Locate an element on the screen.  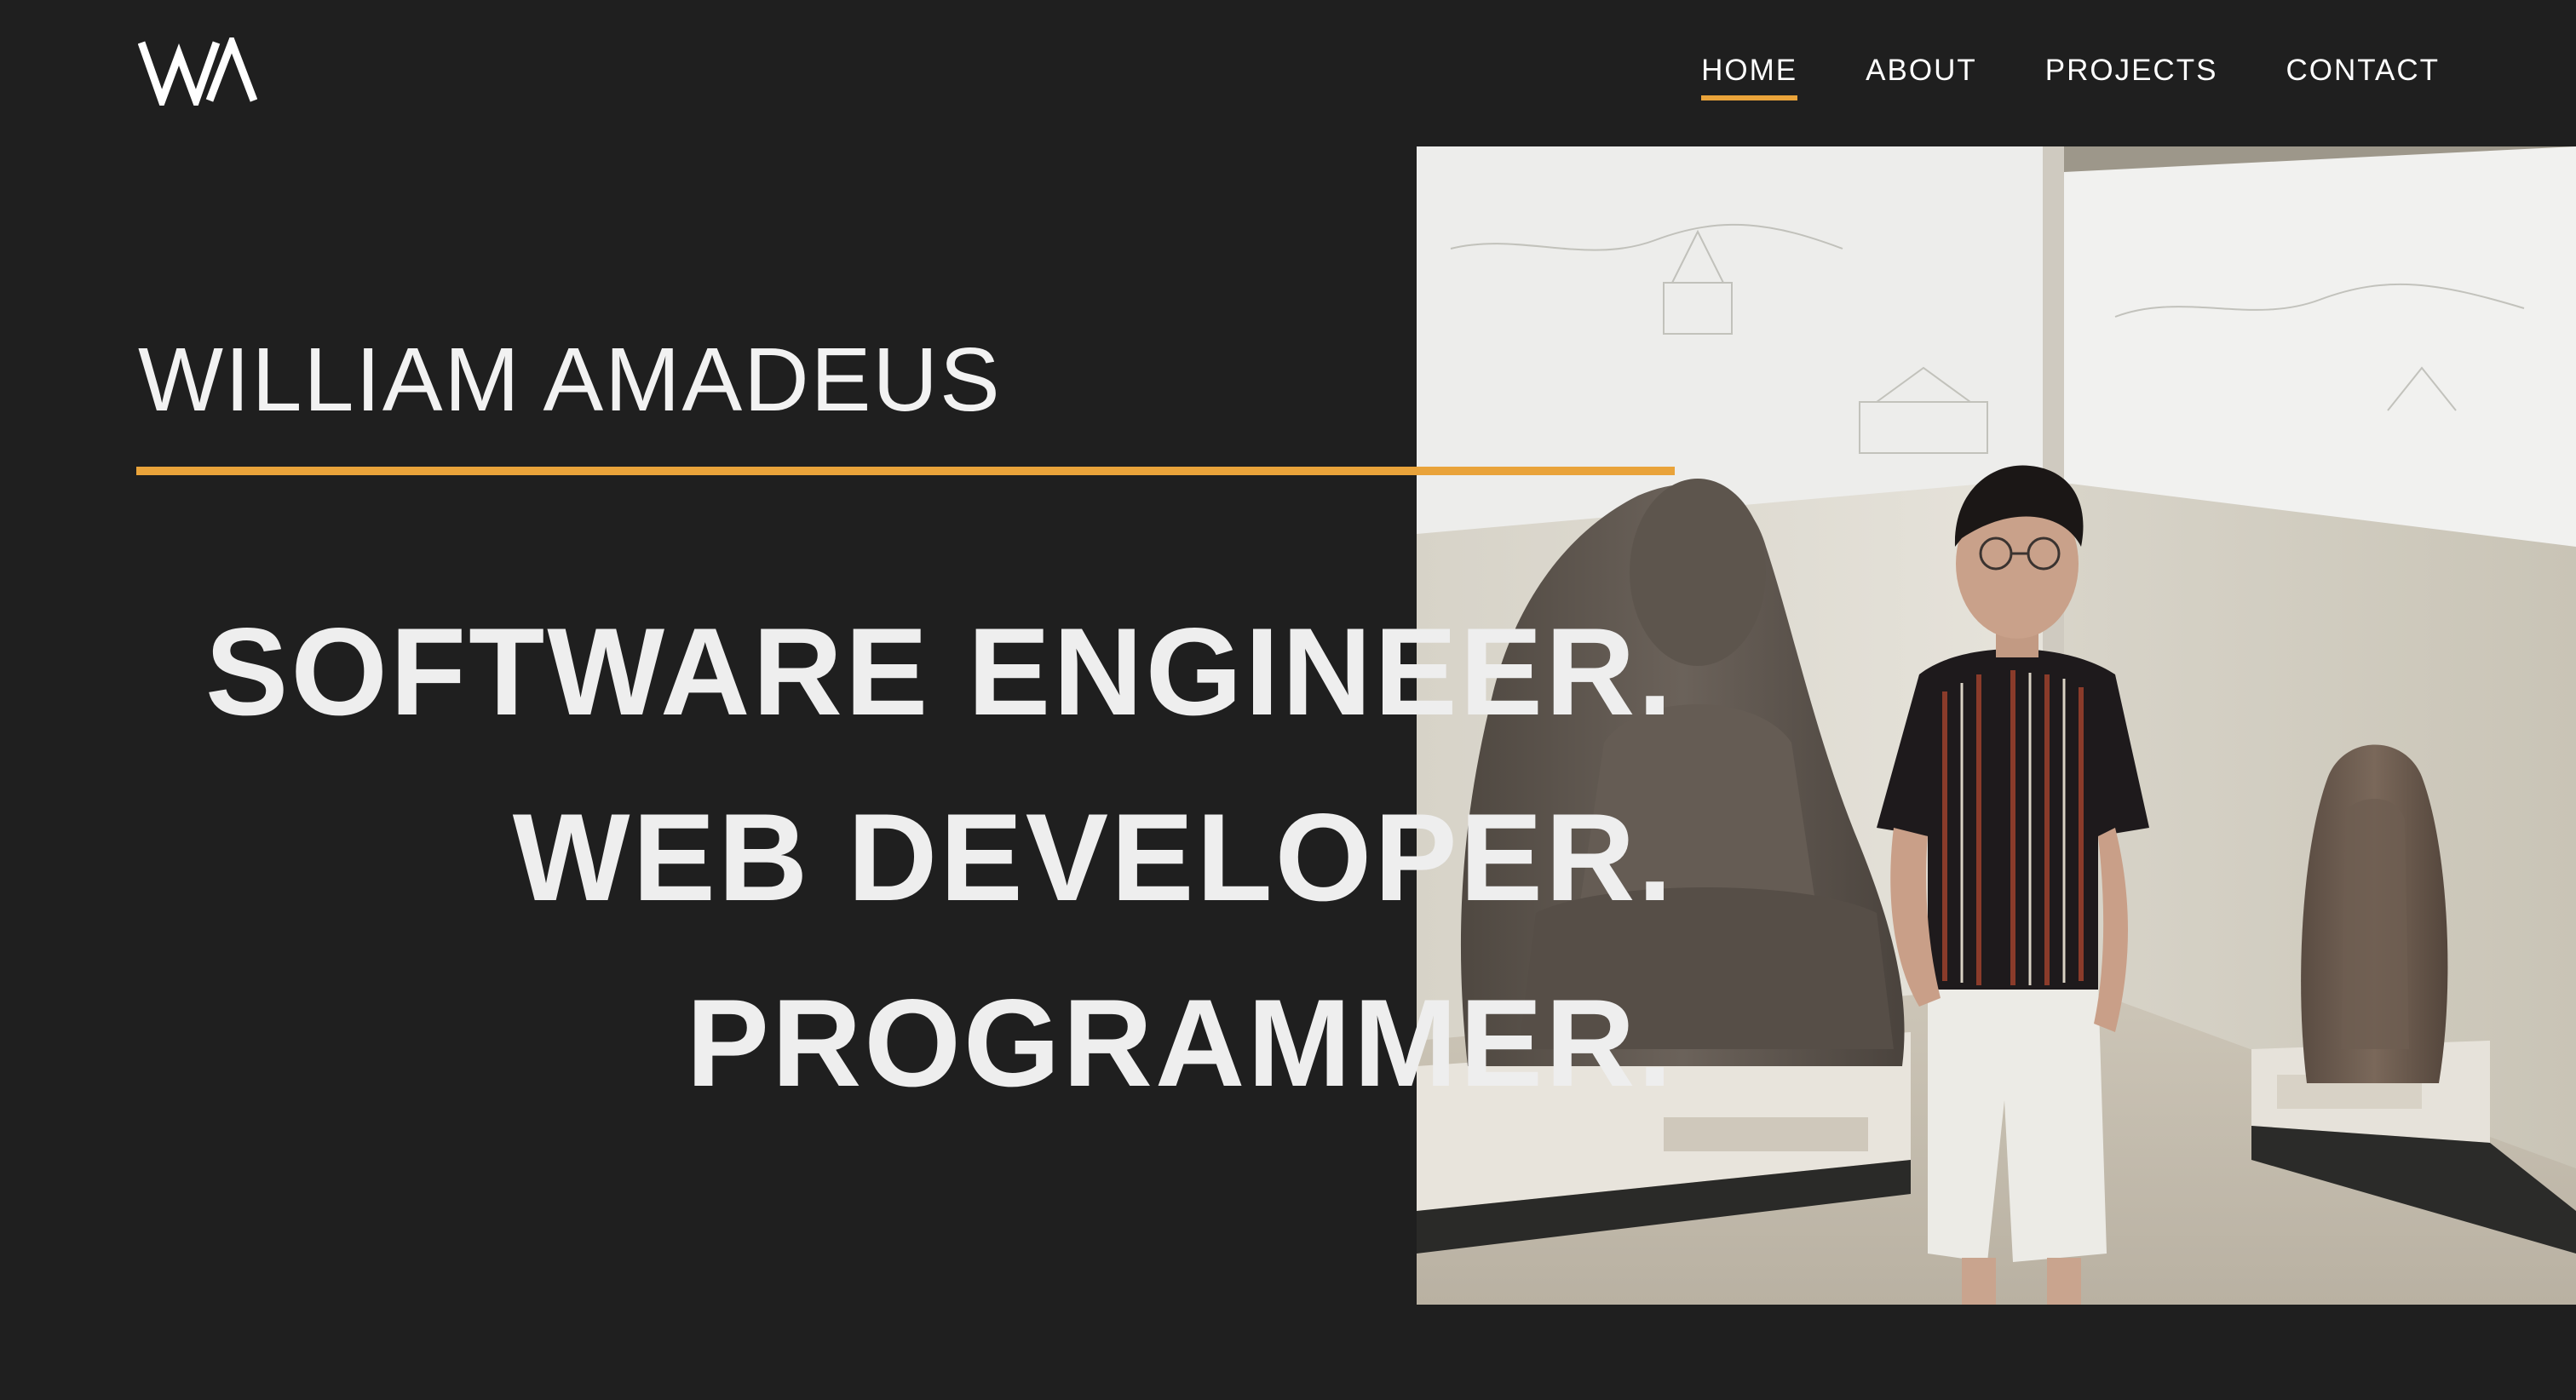
role-software-engineer: SOFTWARE ENGINEER. is located at coordinates (940, 671).